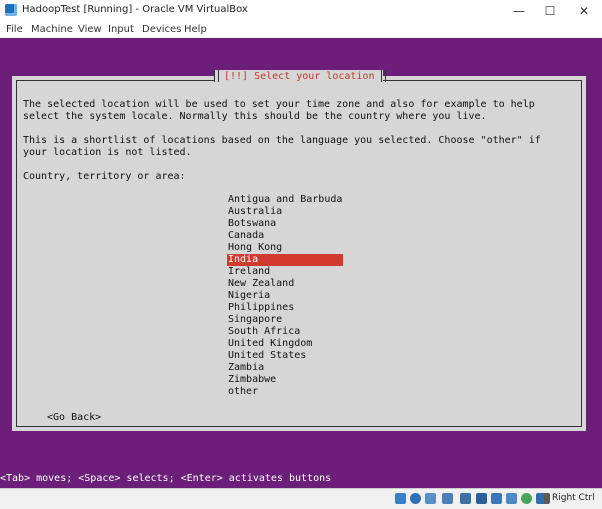 The image size is (602, 509). I want to click on video-capture-icon, so click(511, 498).